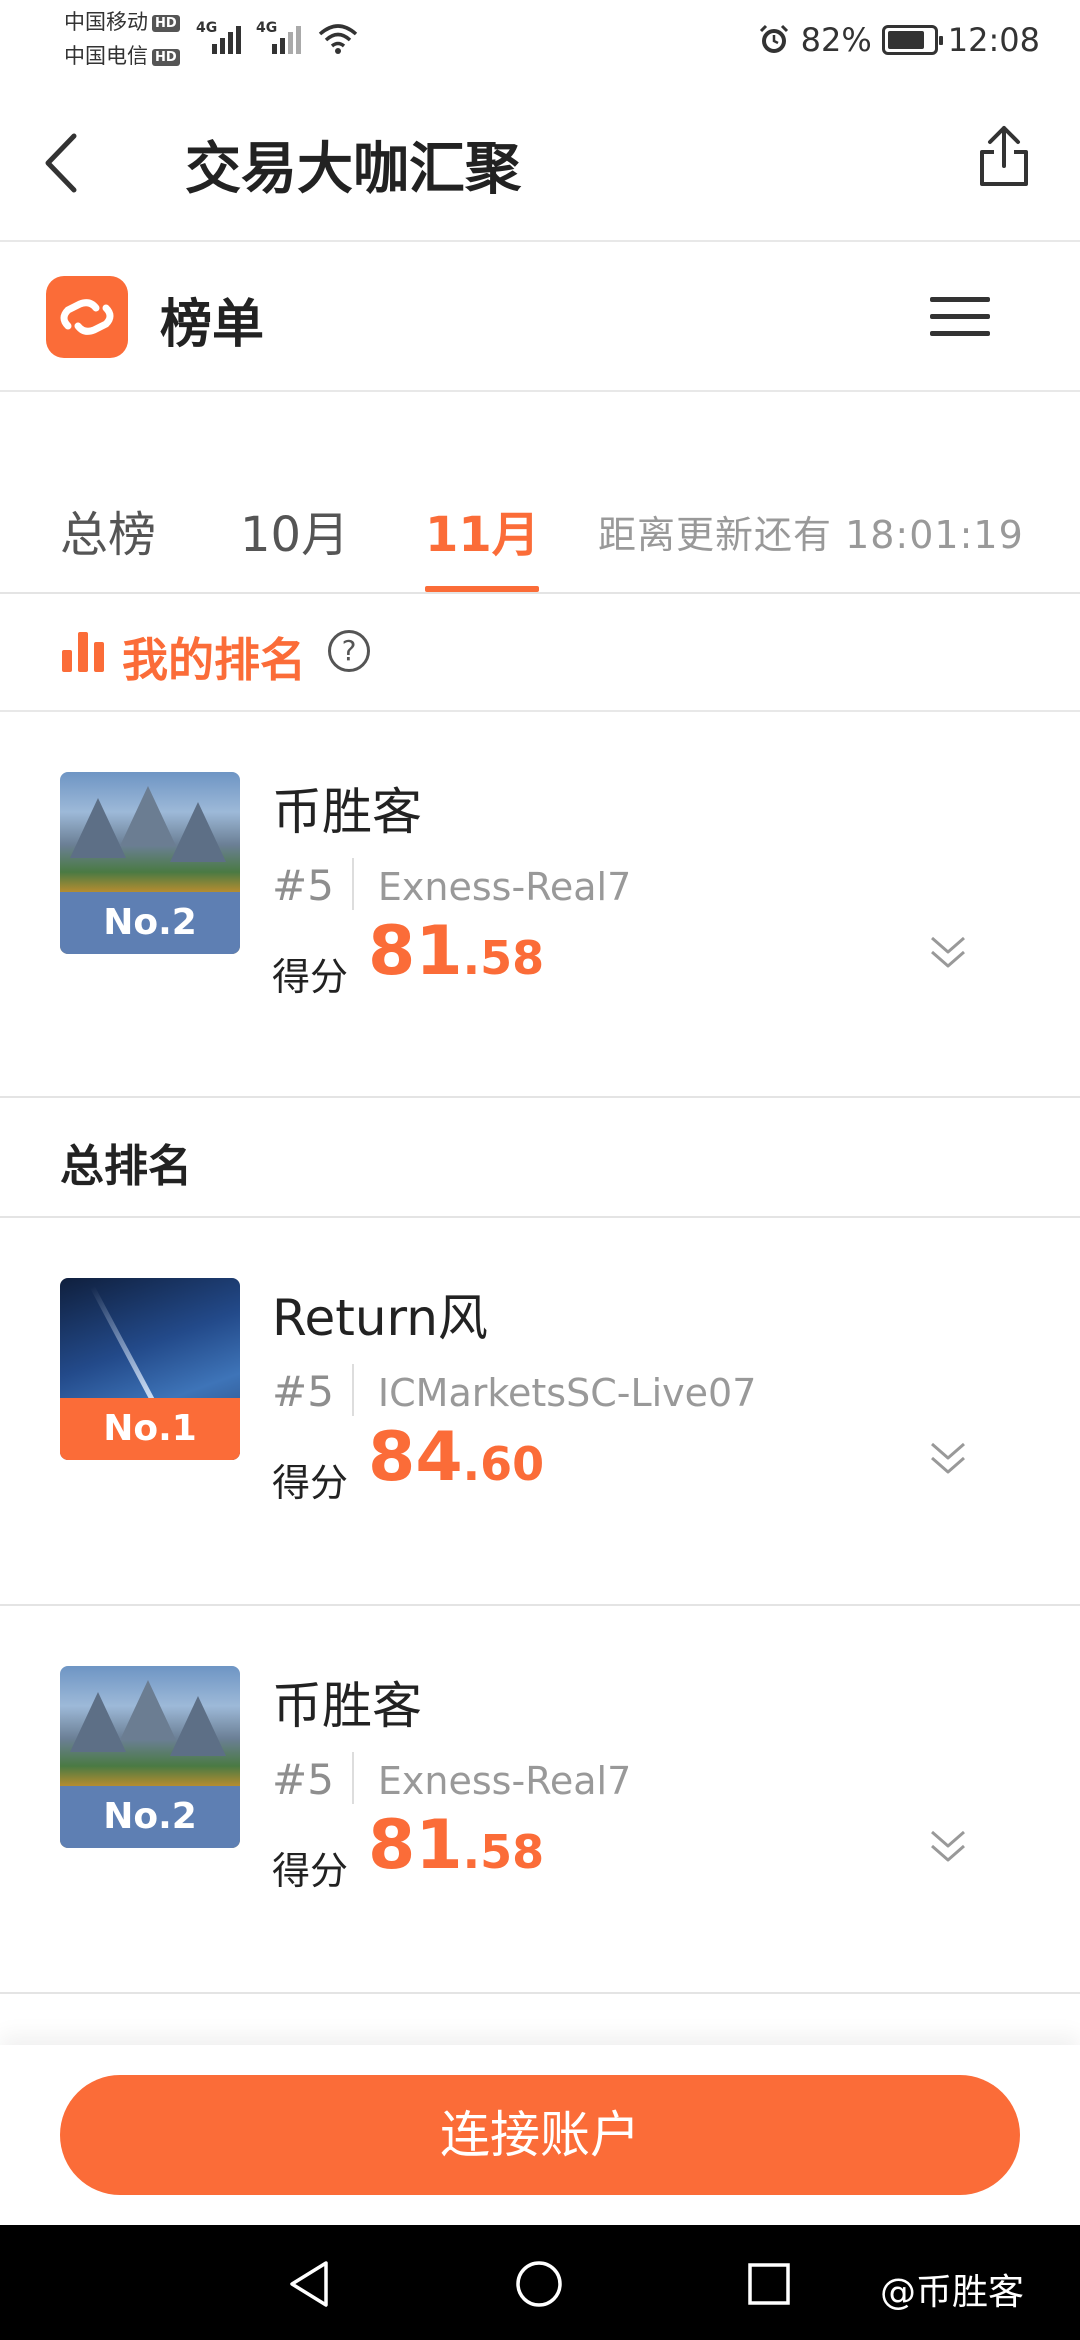 The width and height of the screenshot is (1080, 2340). I want to click on total-ranking-header: 总排名, so click(540, 1158).